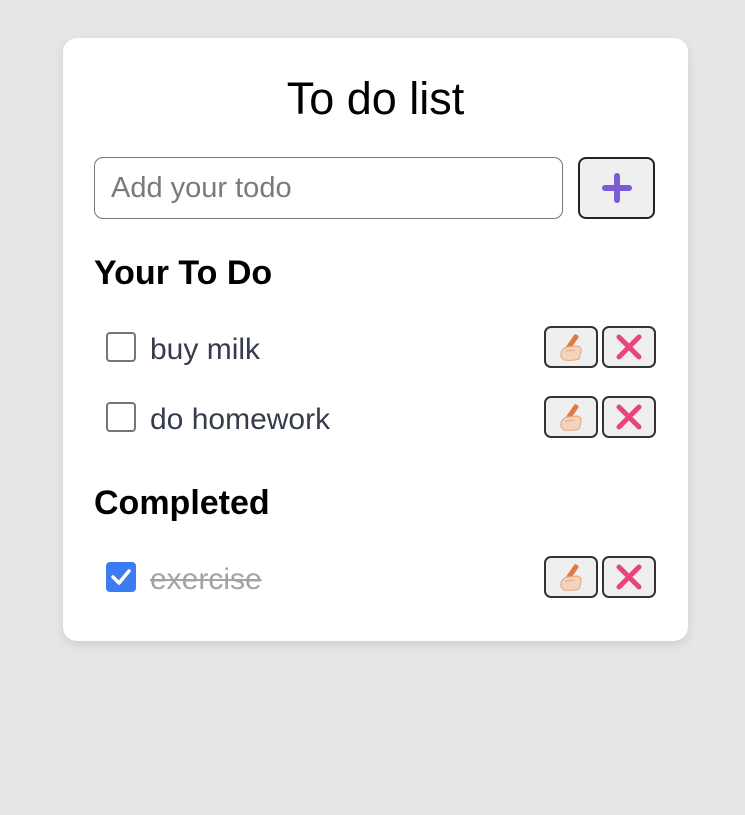 This screenshot has width=745, height=815. What do you see at coordinates (375, 98) in the screenshot?
I see `page-title: To do list` at bounding box center [375, 98].